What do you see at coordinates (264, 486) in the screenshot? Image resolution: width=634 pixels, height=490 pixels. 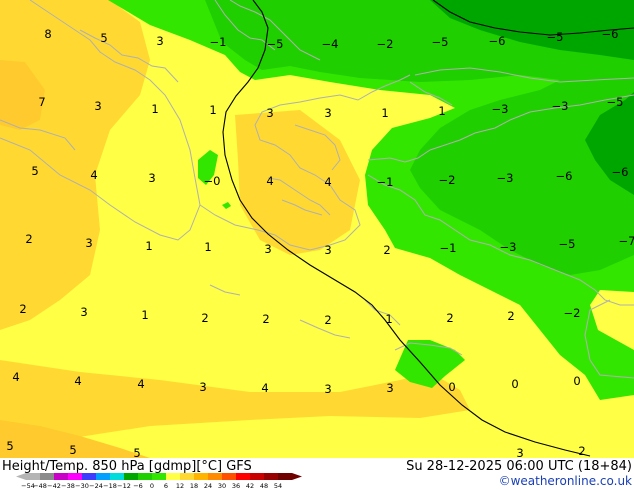 I see `scale-tick-label: 48` at bounding box center [264, 486].